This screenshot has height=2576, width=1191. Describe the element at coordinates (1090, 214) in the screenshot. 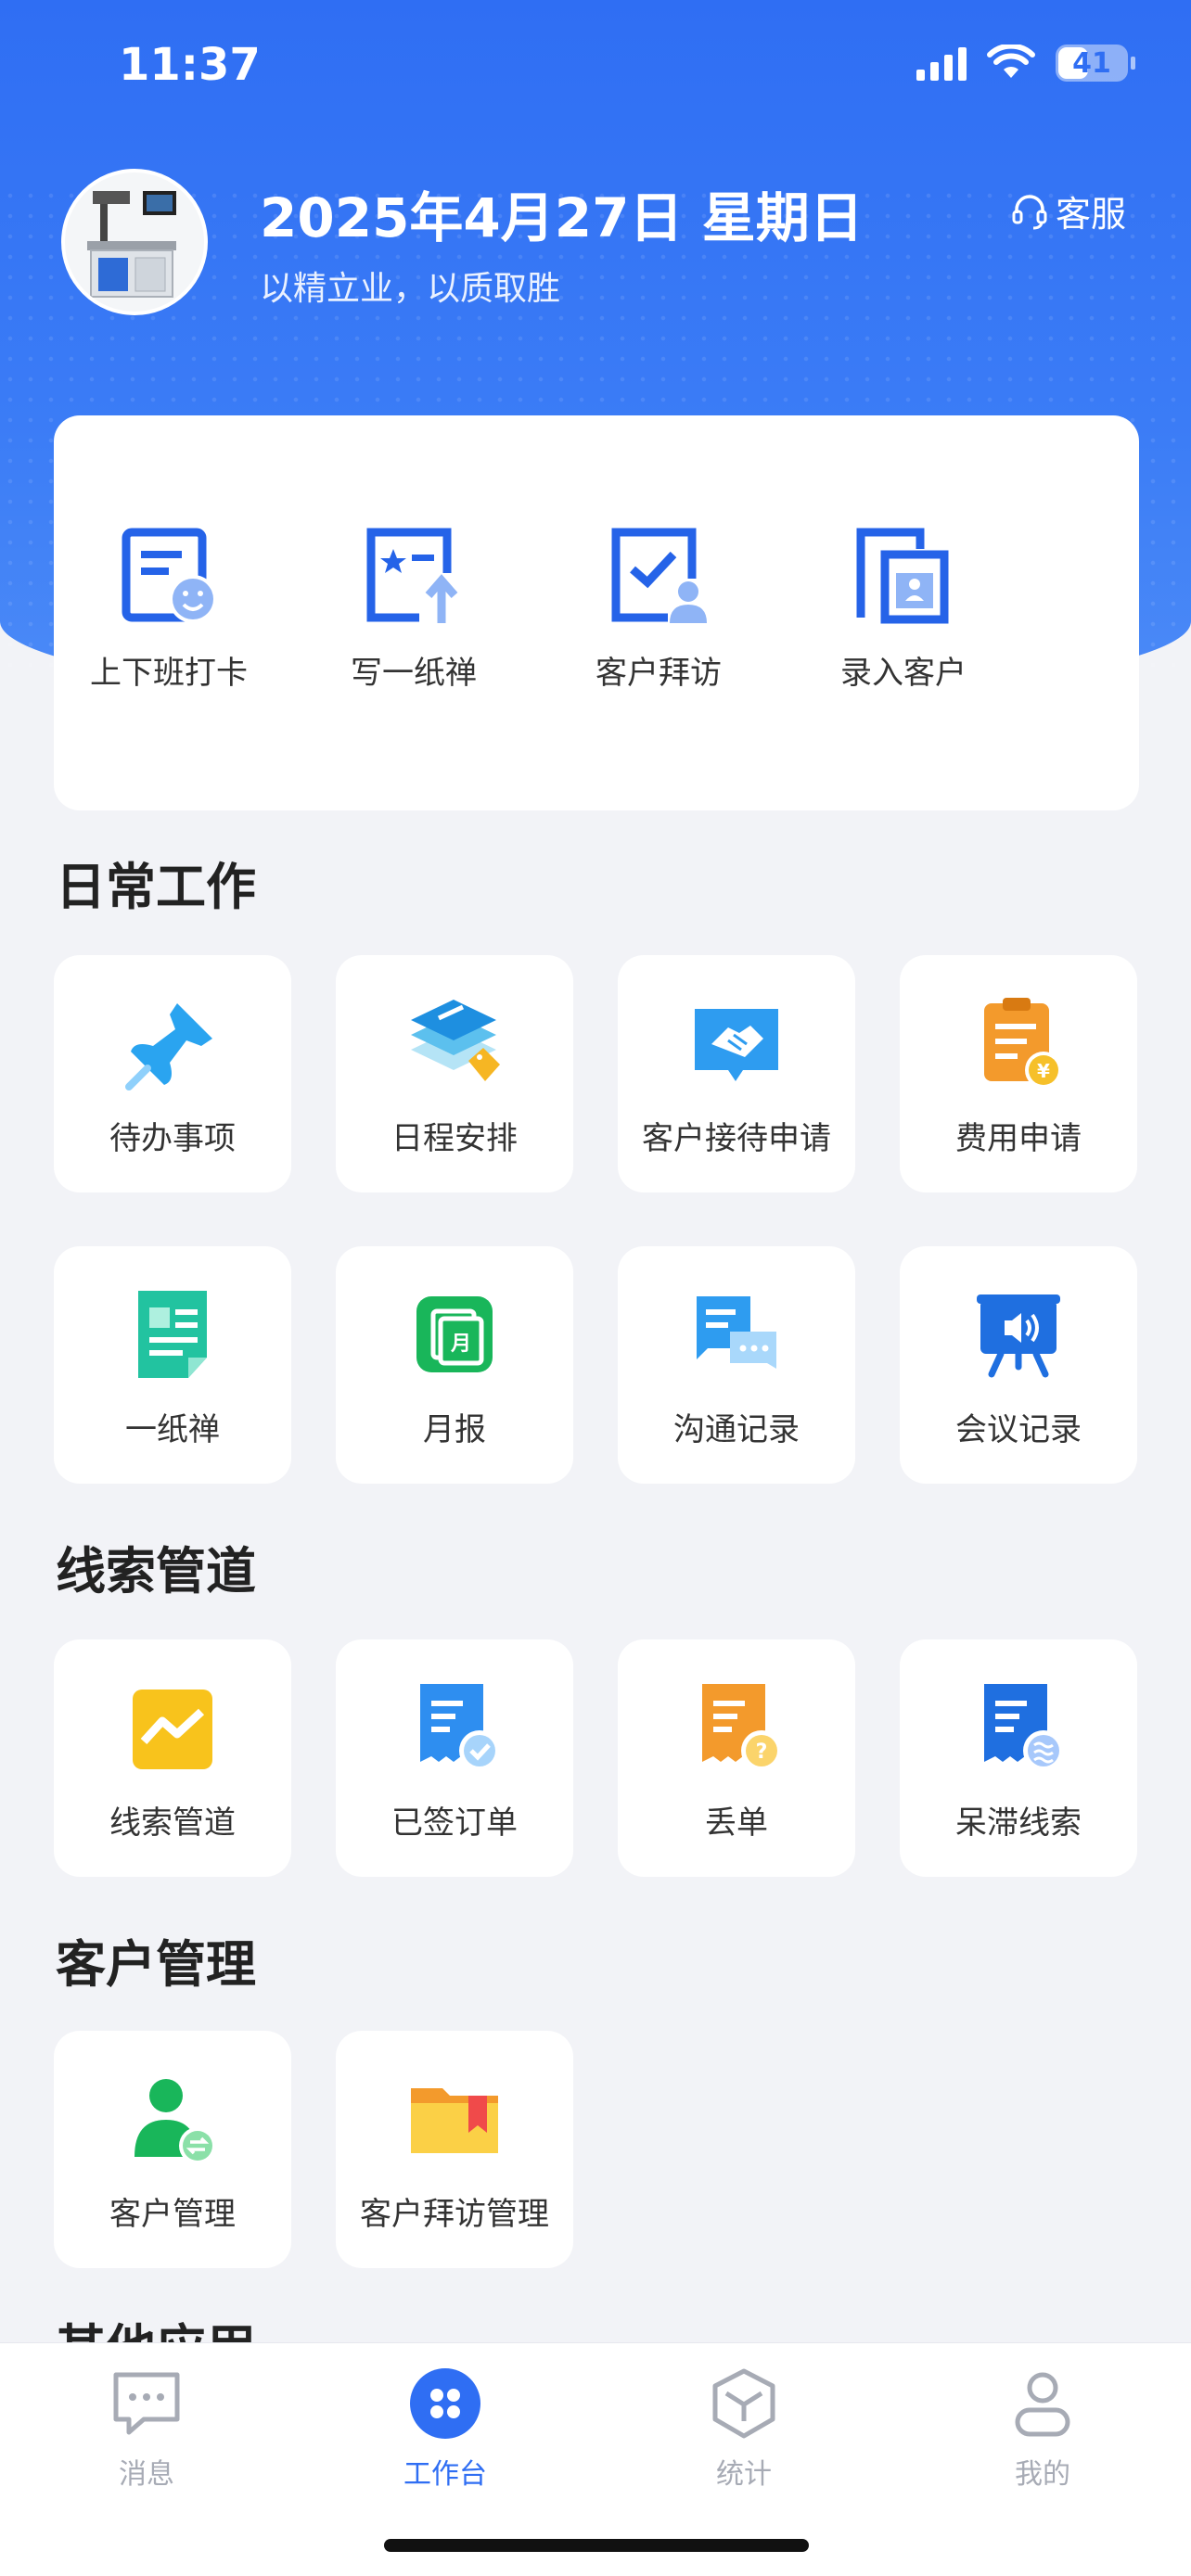

I see `customer-service-label: 客服` at that location.